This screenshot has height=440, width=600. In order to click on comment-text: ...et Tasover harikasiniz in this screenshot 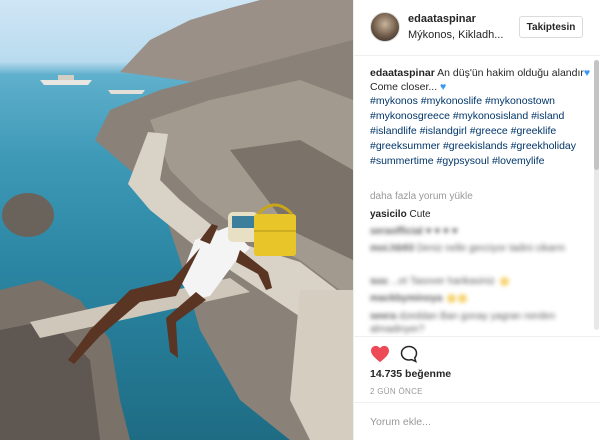, I will do `click(442, 281)`.